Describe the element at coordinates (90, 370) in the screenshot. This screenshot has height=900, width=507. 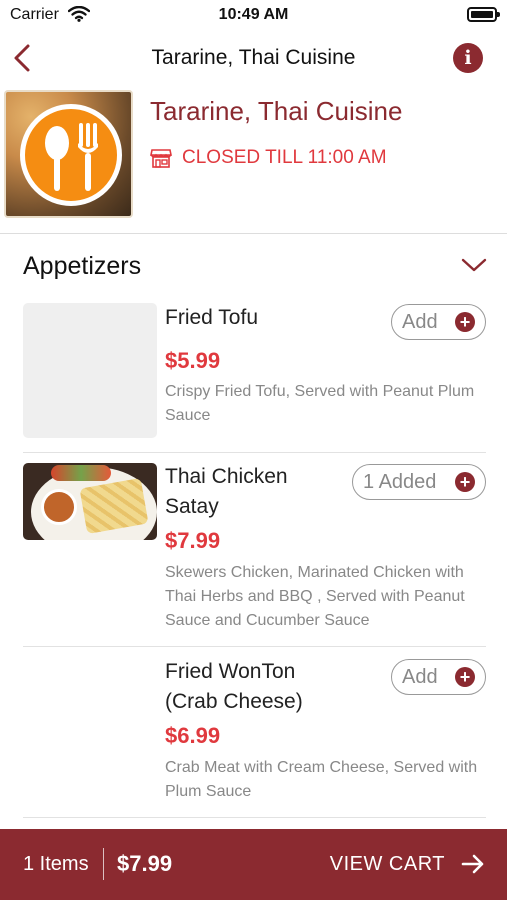
I see `item-image-placeholder` at that location.